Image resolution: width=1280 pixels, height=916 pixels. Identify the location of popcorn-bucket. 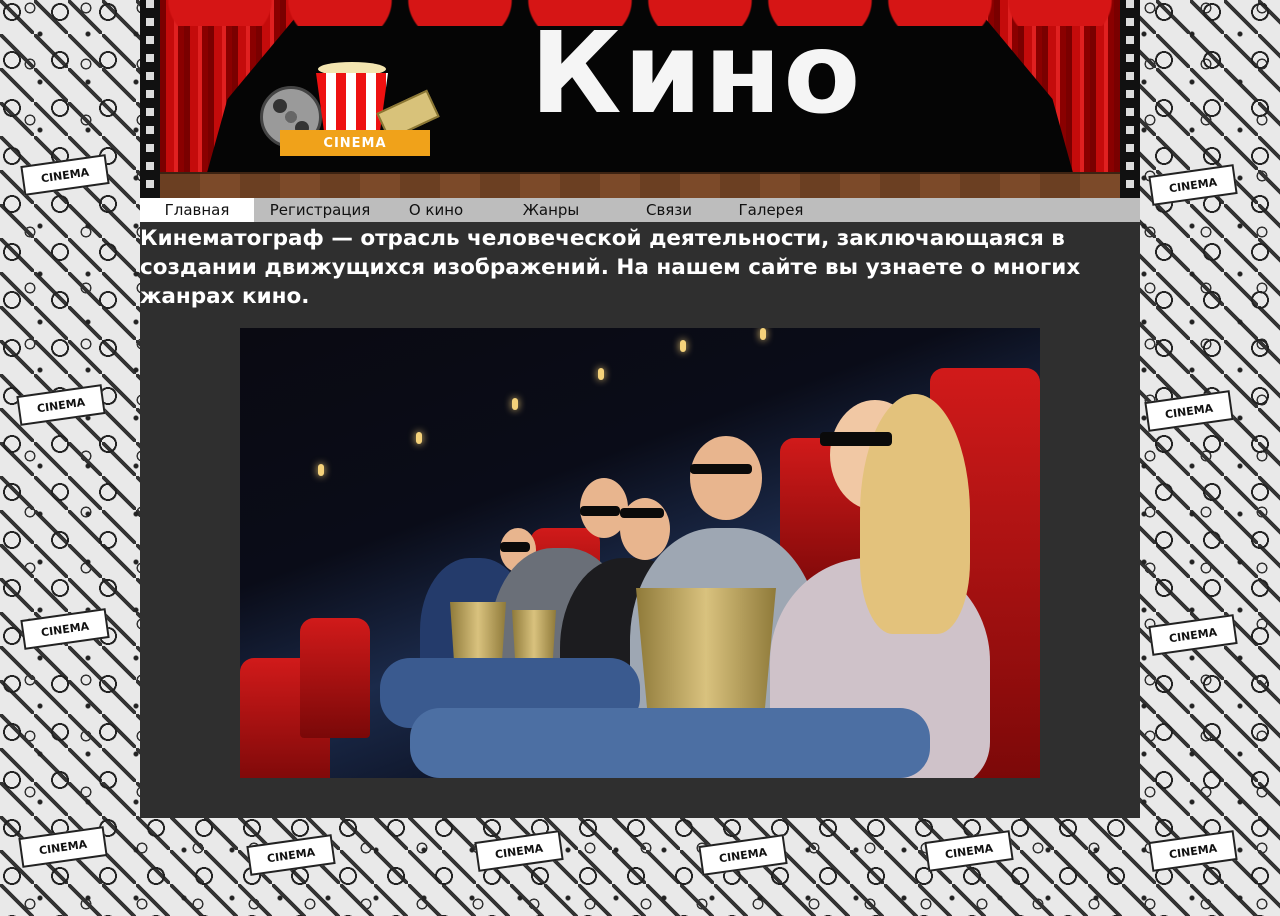
(706, 649).